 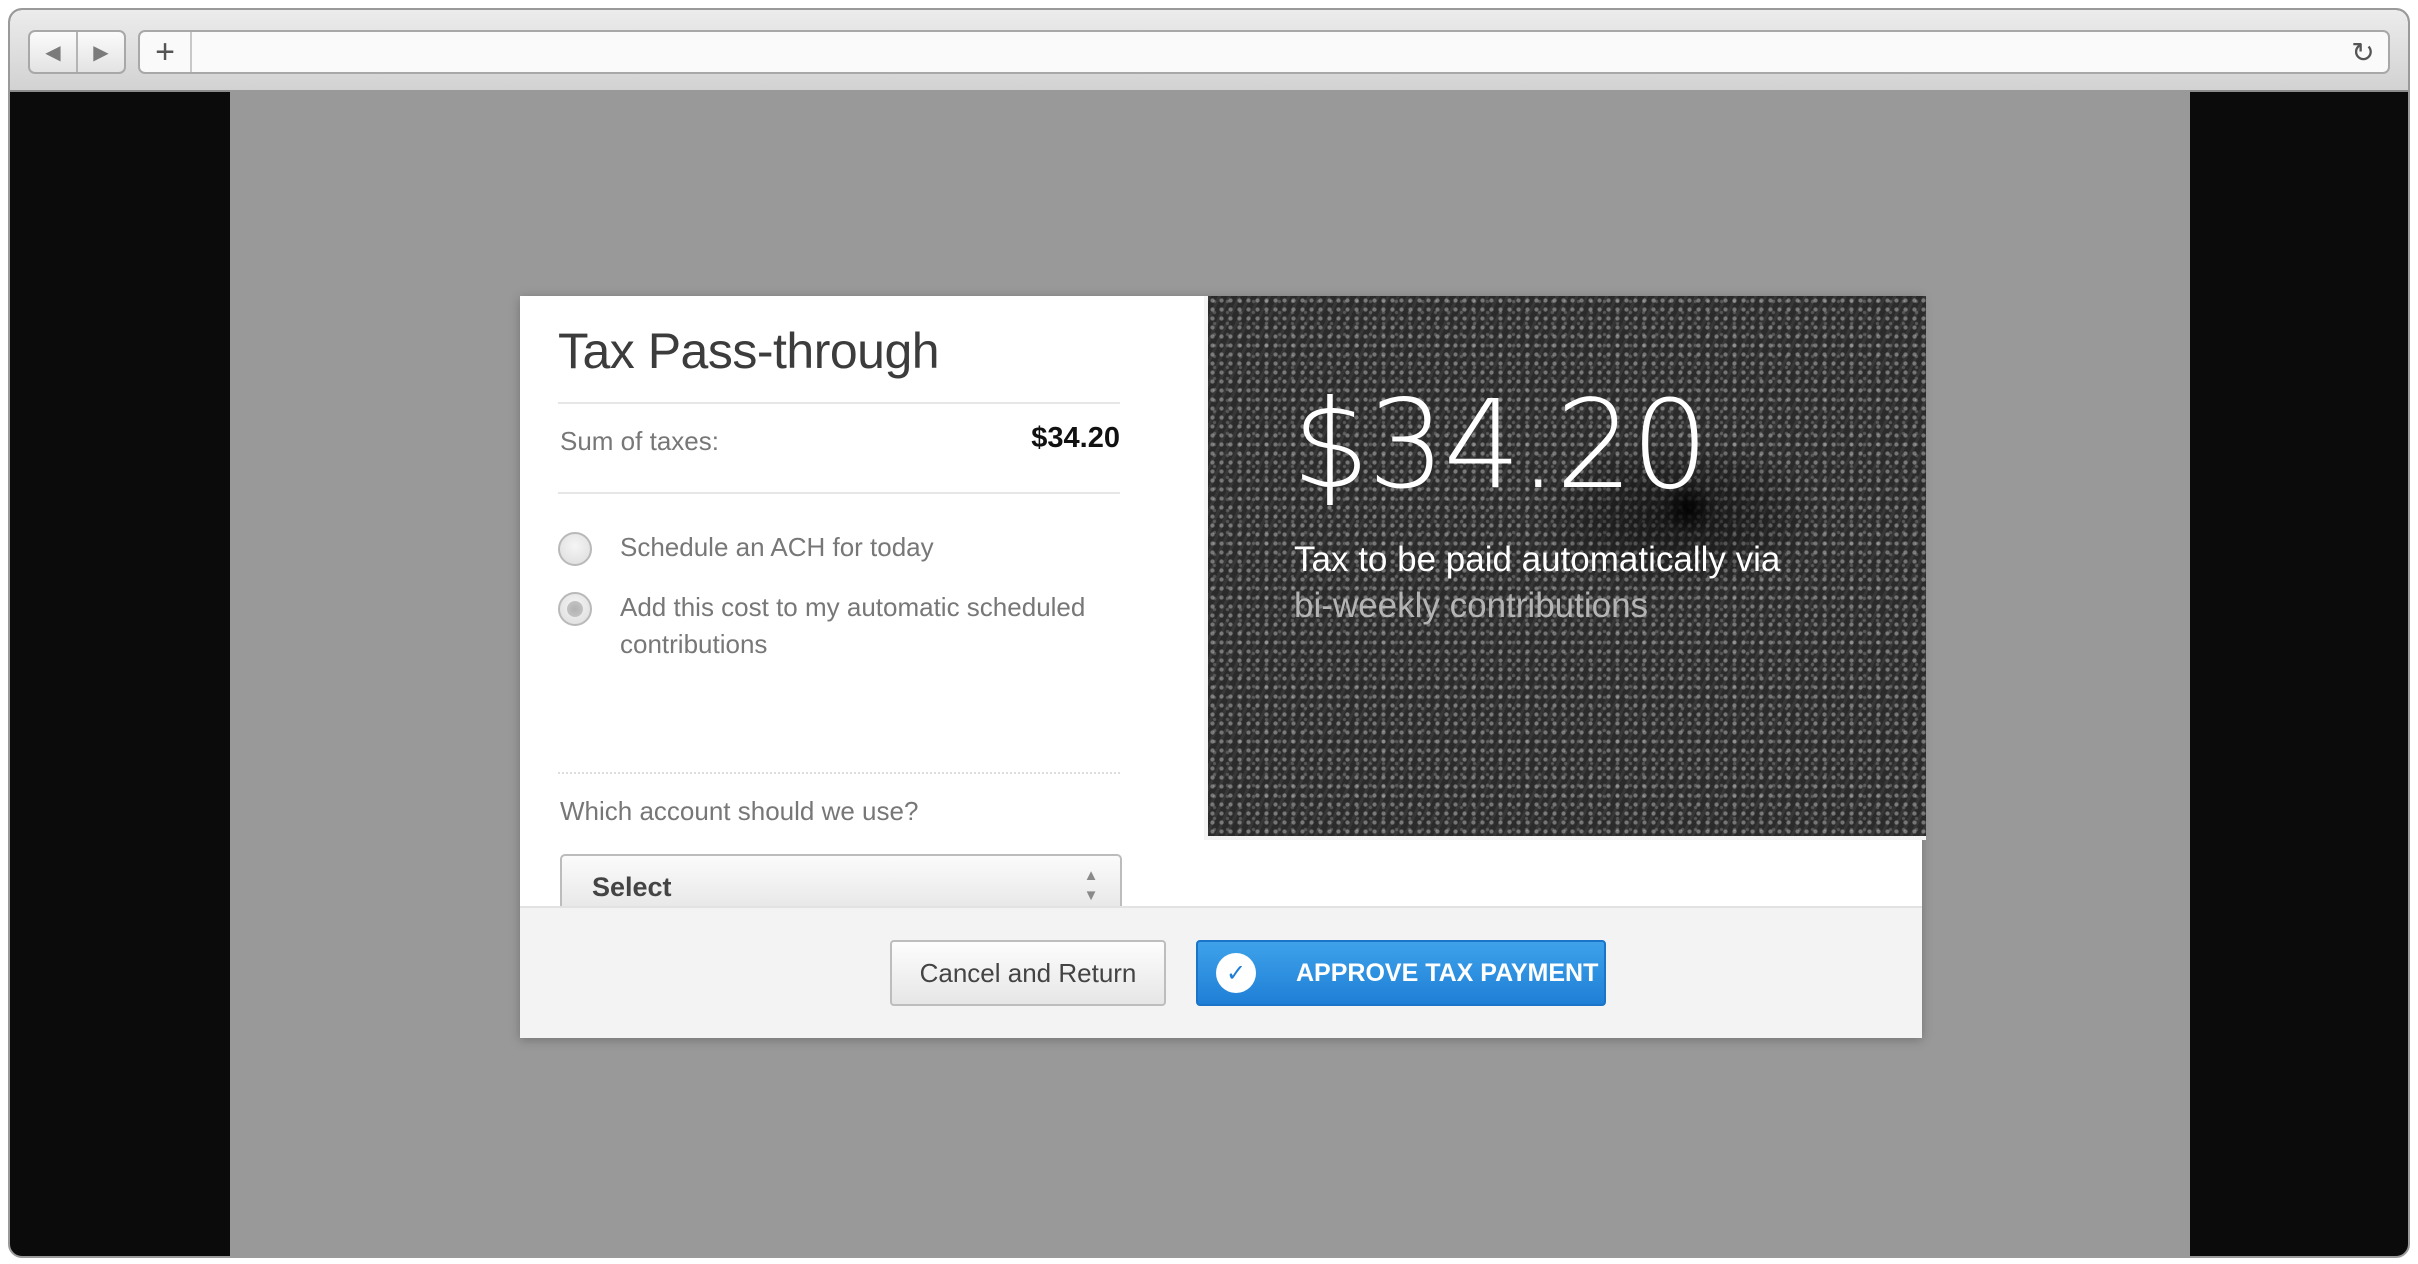 I want to click on sum-divider, so click(x=839, y=493).